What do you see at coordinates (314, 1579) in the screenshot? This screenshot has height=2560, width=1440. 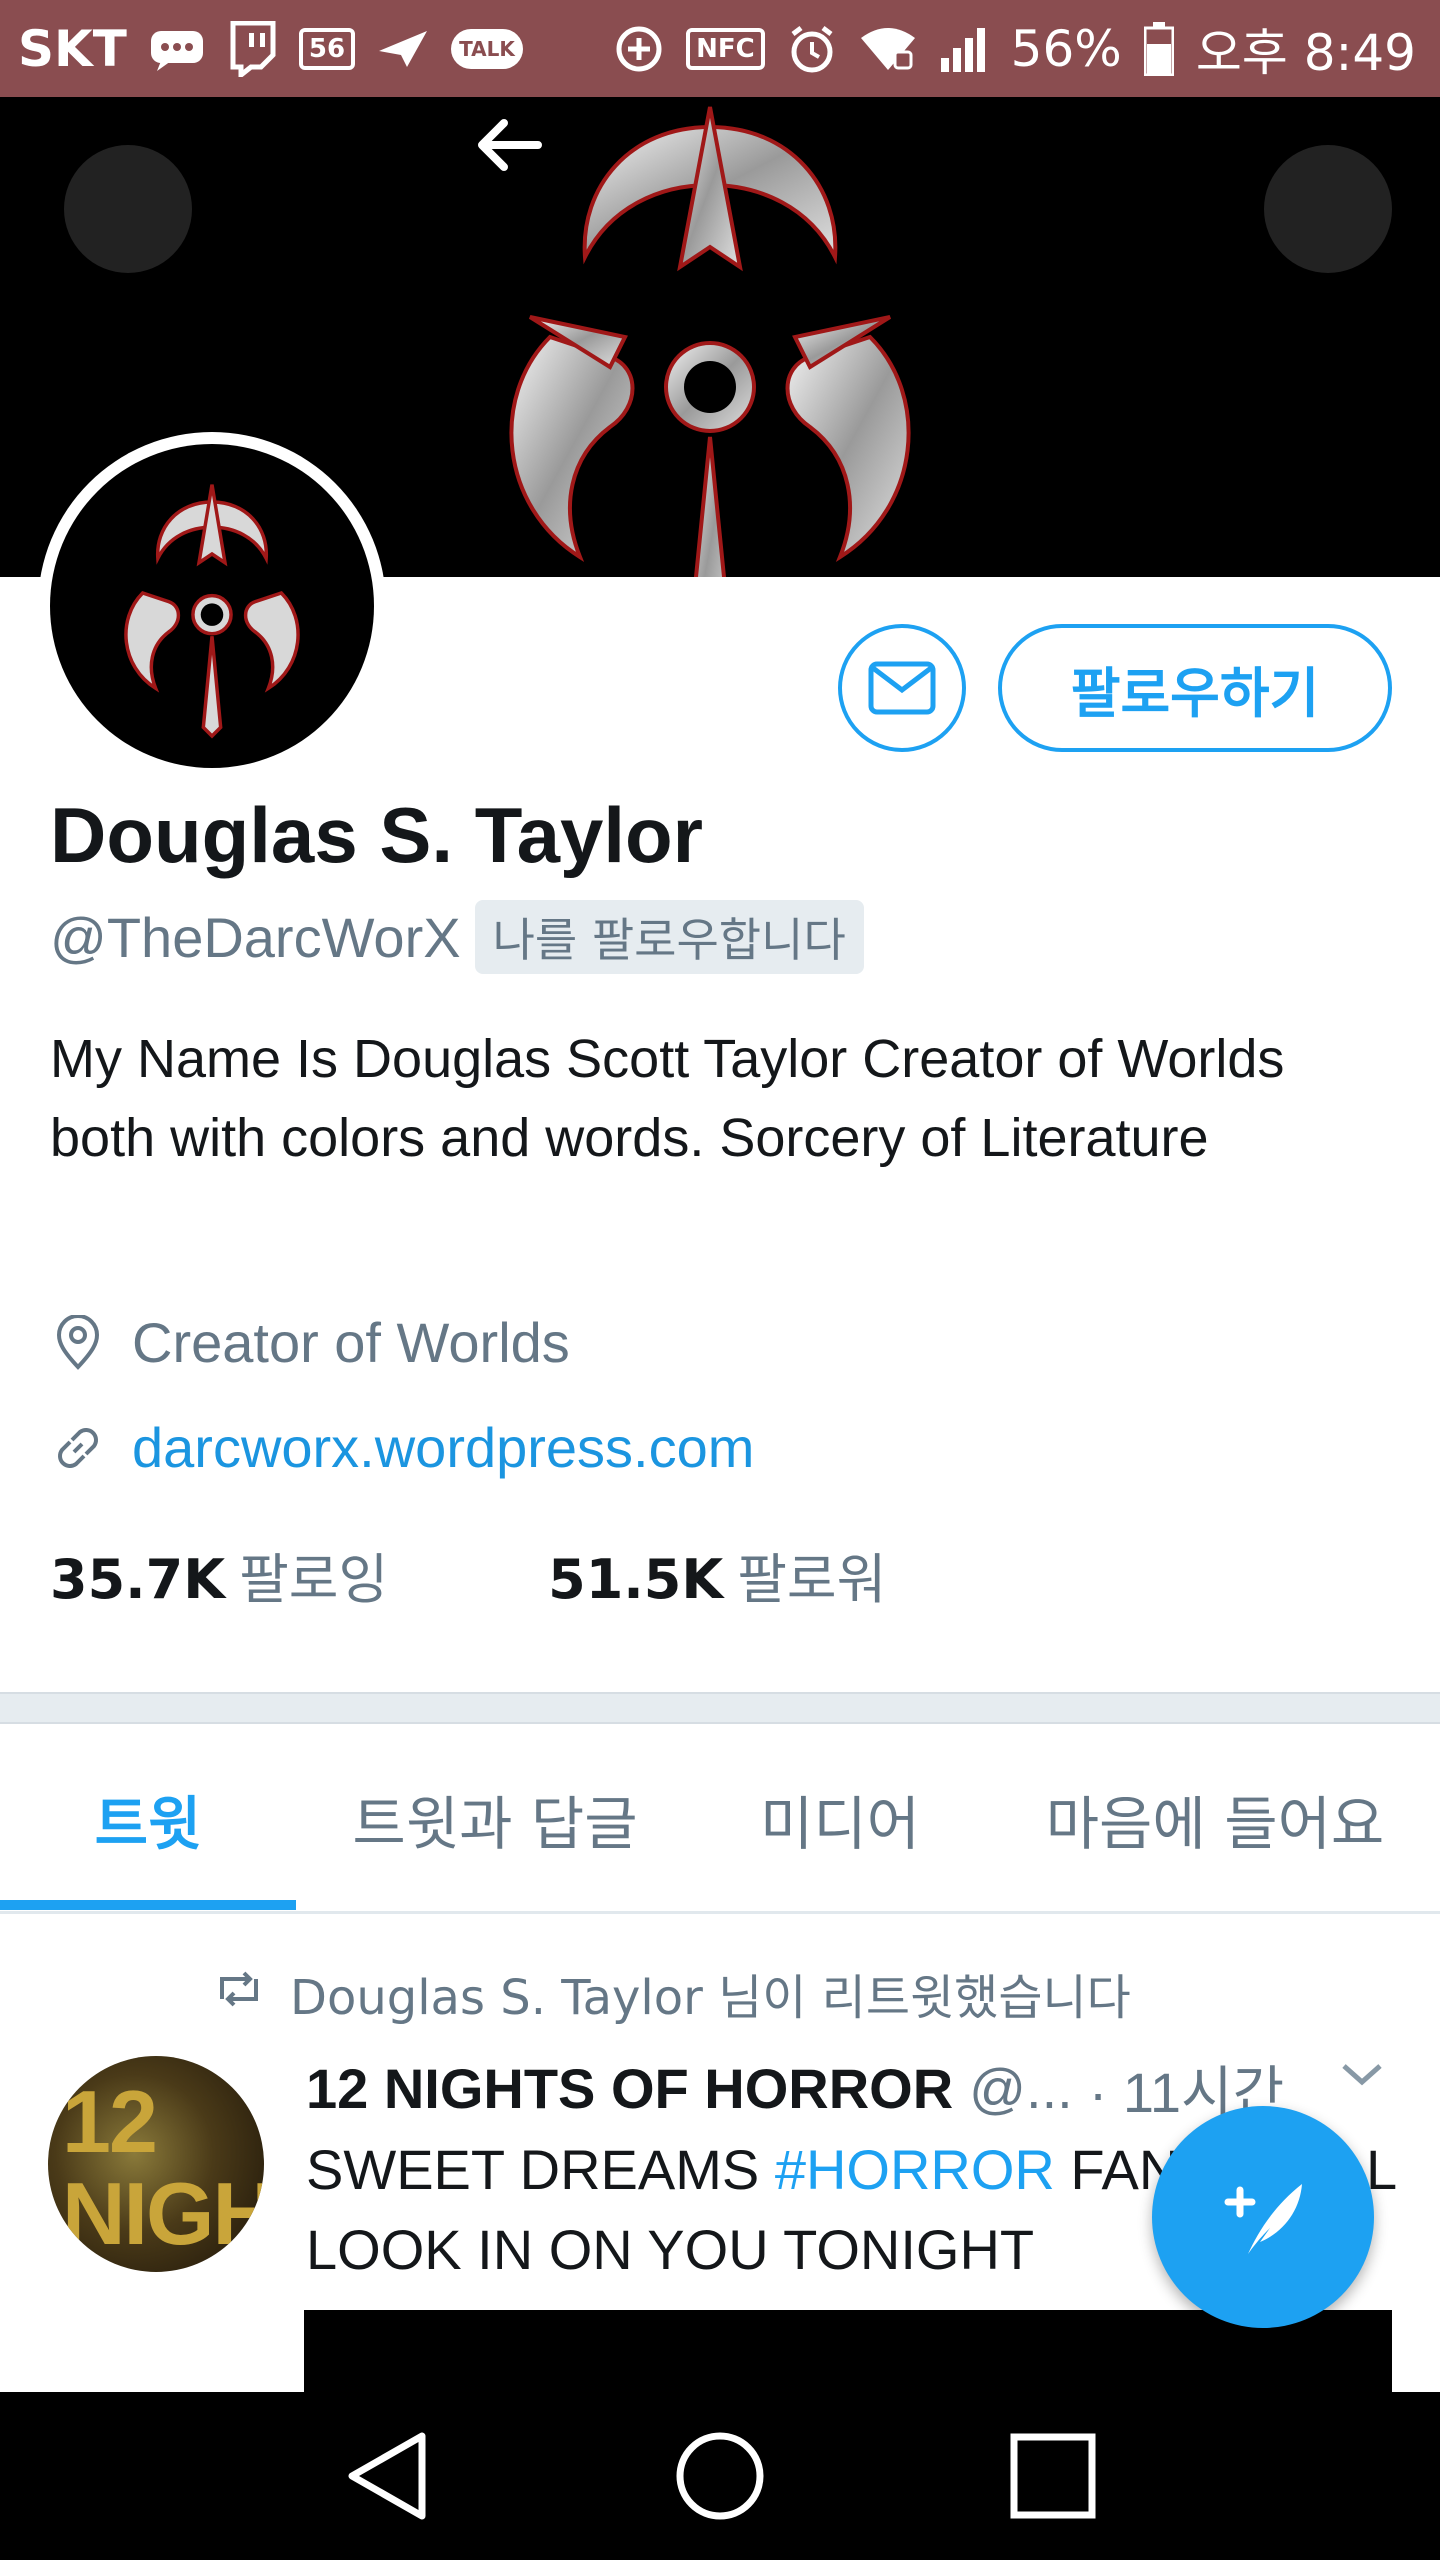 I see `following-label: 팔로잉` at bounding box center [314, 1579].